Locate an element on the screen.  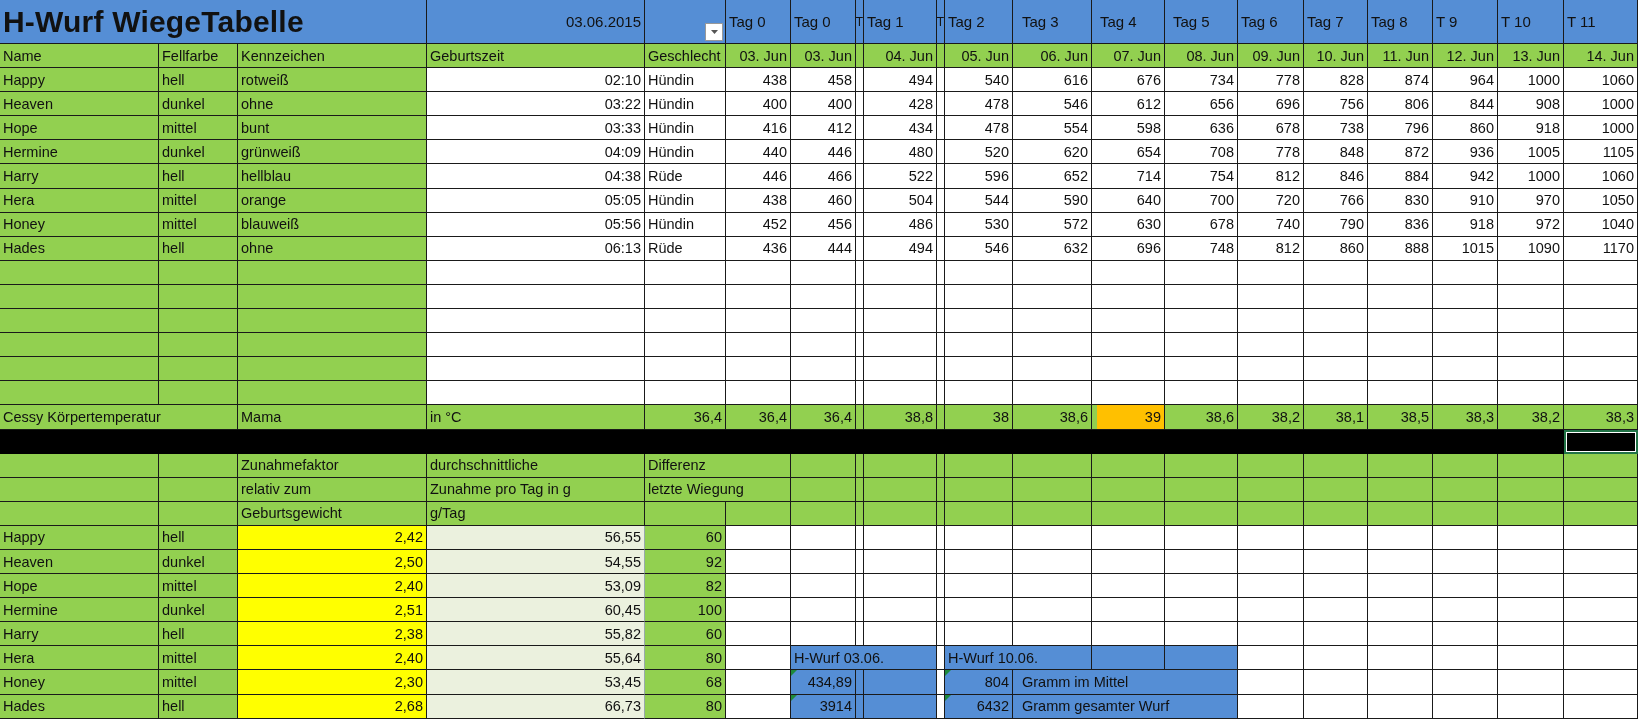
table-cell: 812 is located at coordinates (1271, 176).